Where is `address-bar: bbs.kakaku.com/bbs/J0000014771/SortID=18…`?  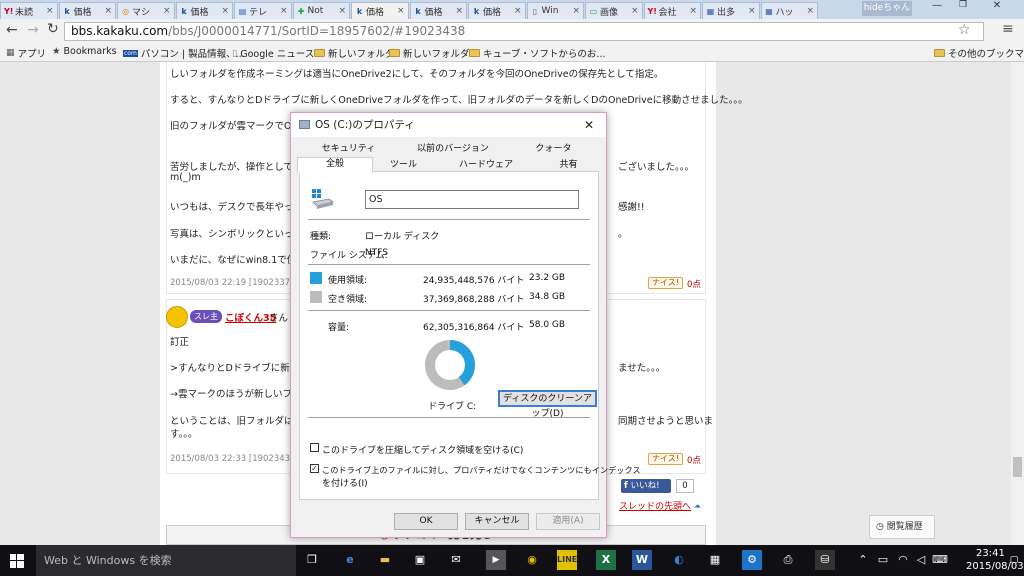 address-bar: bbs.kakaku.com/bbs/J0000014771/SortID=18… is located at coordinates (524, 31).